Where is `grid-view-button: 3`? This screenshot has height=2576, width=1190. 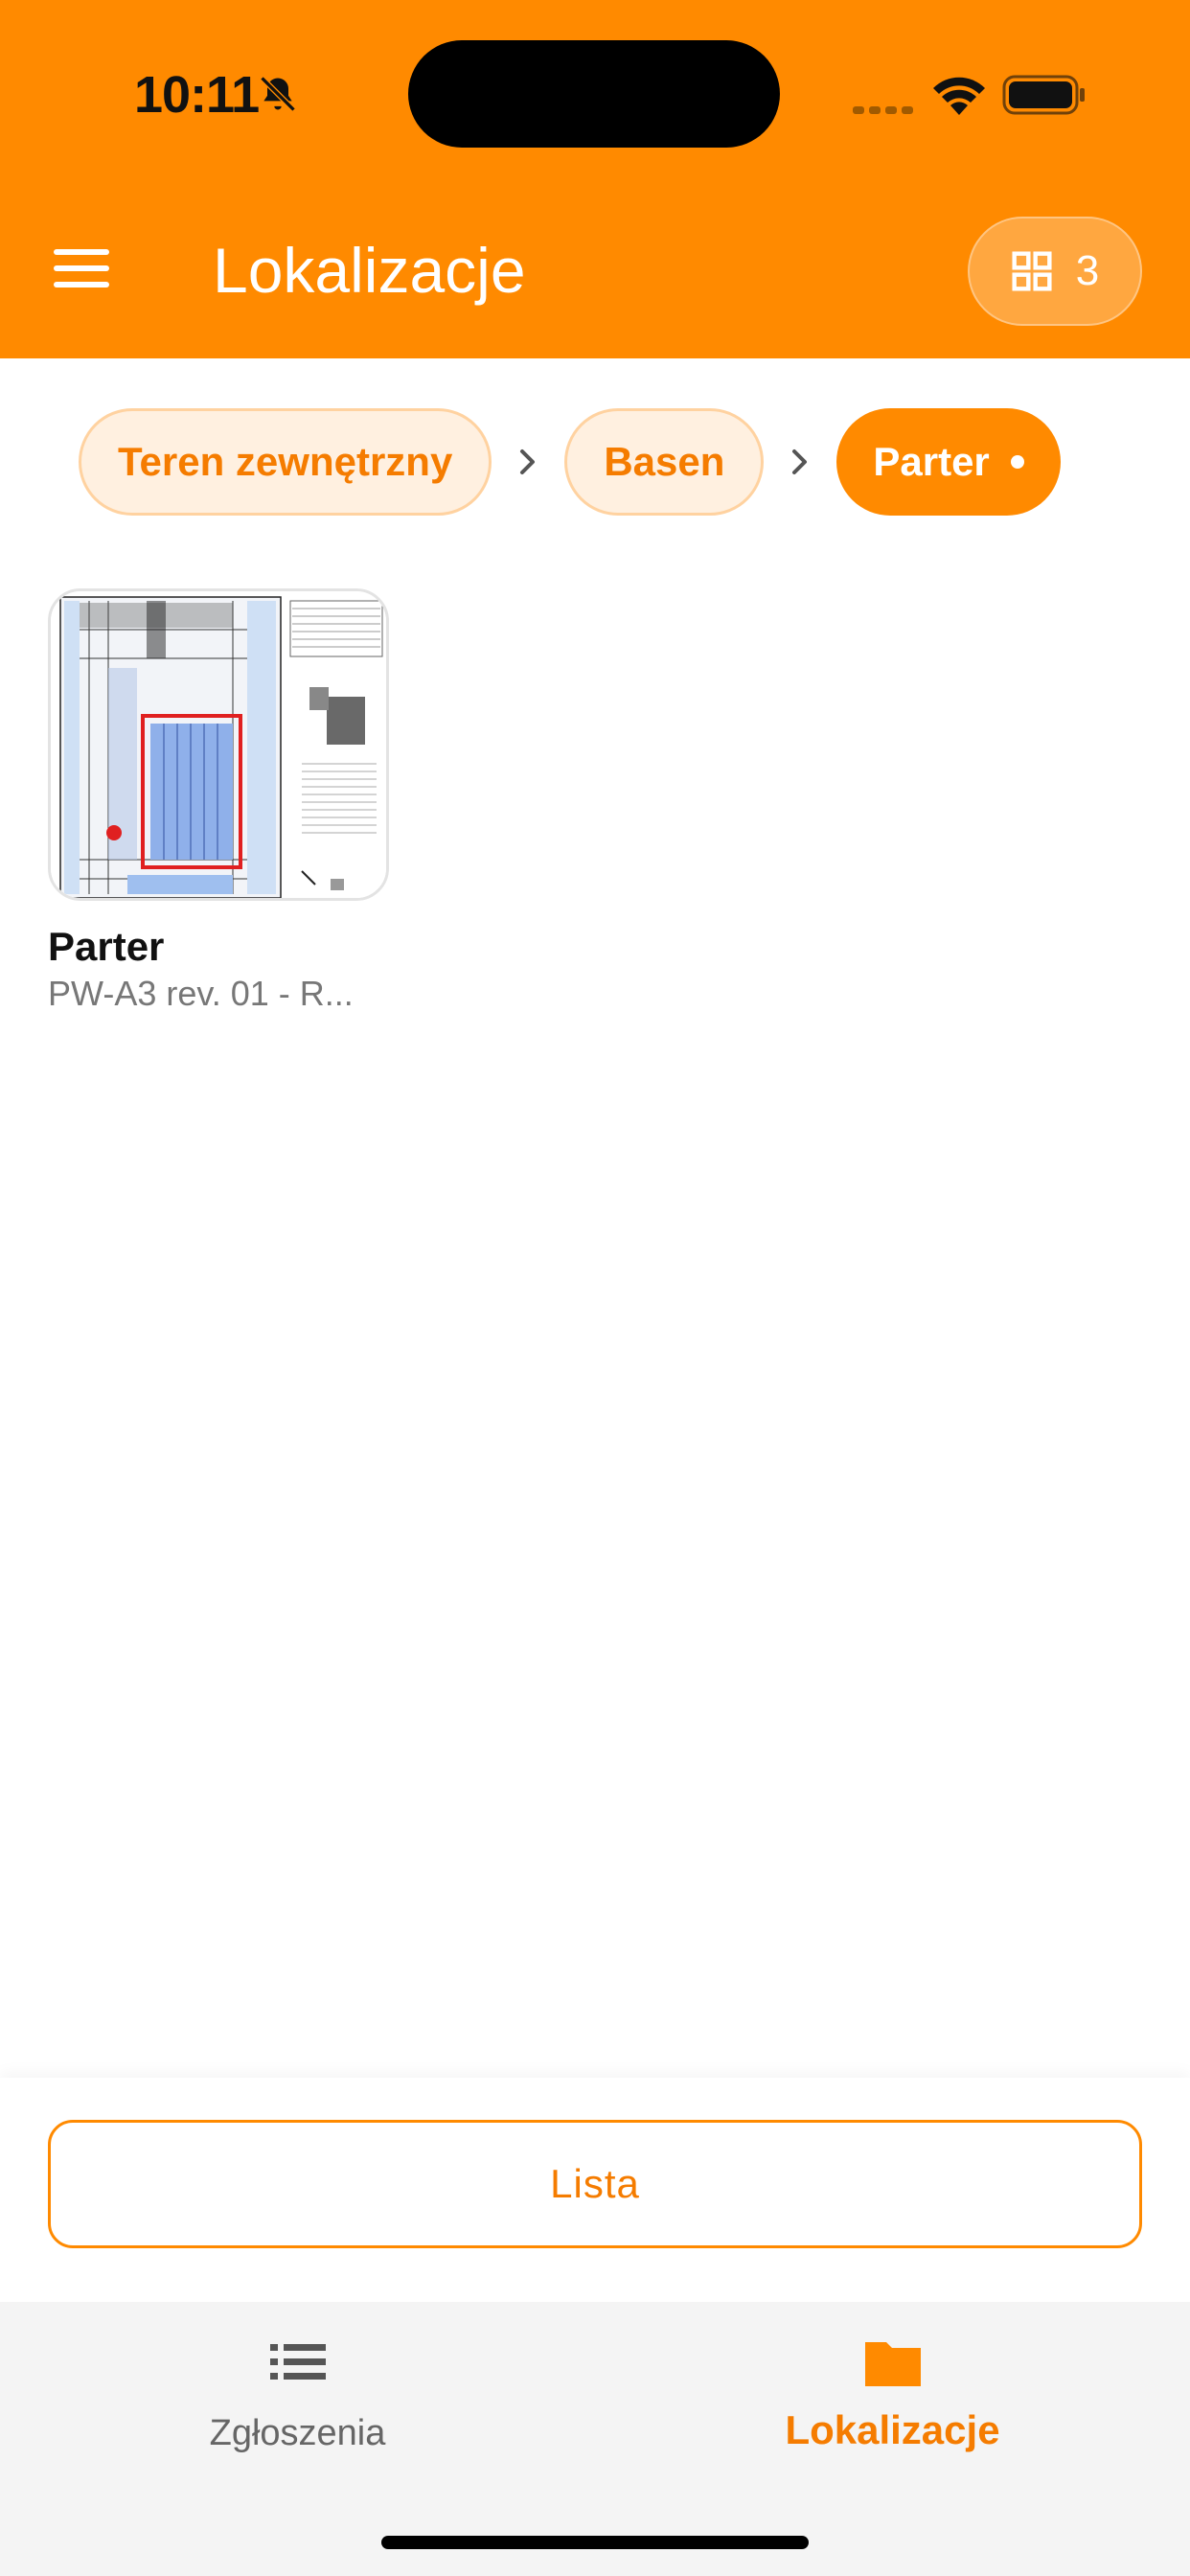
grid-view-button: 3 is located at coordinates (1055, 271).